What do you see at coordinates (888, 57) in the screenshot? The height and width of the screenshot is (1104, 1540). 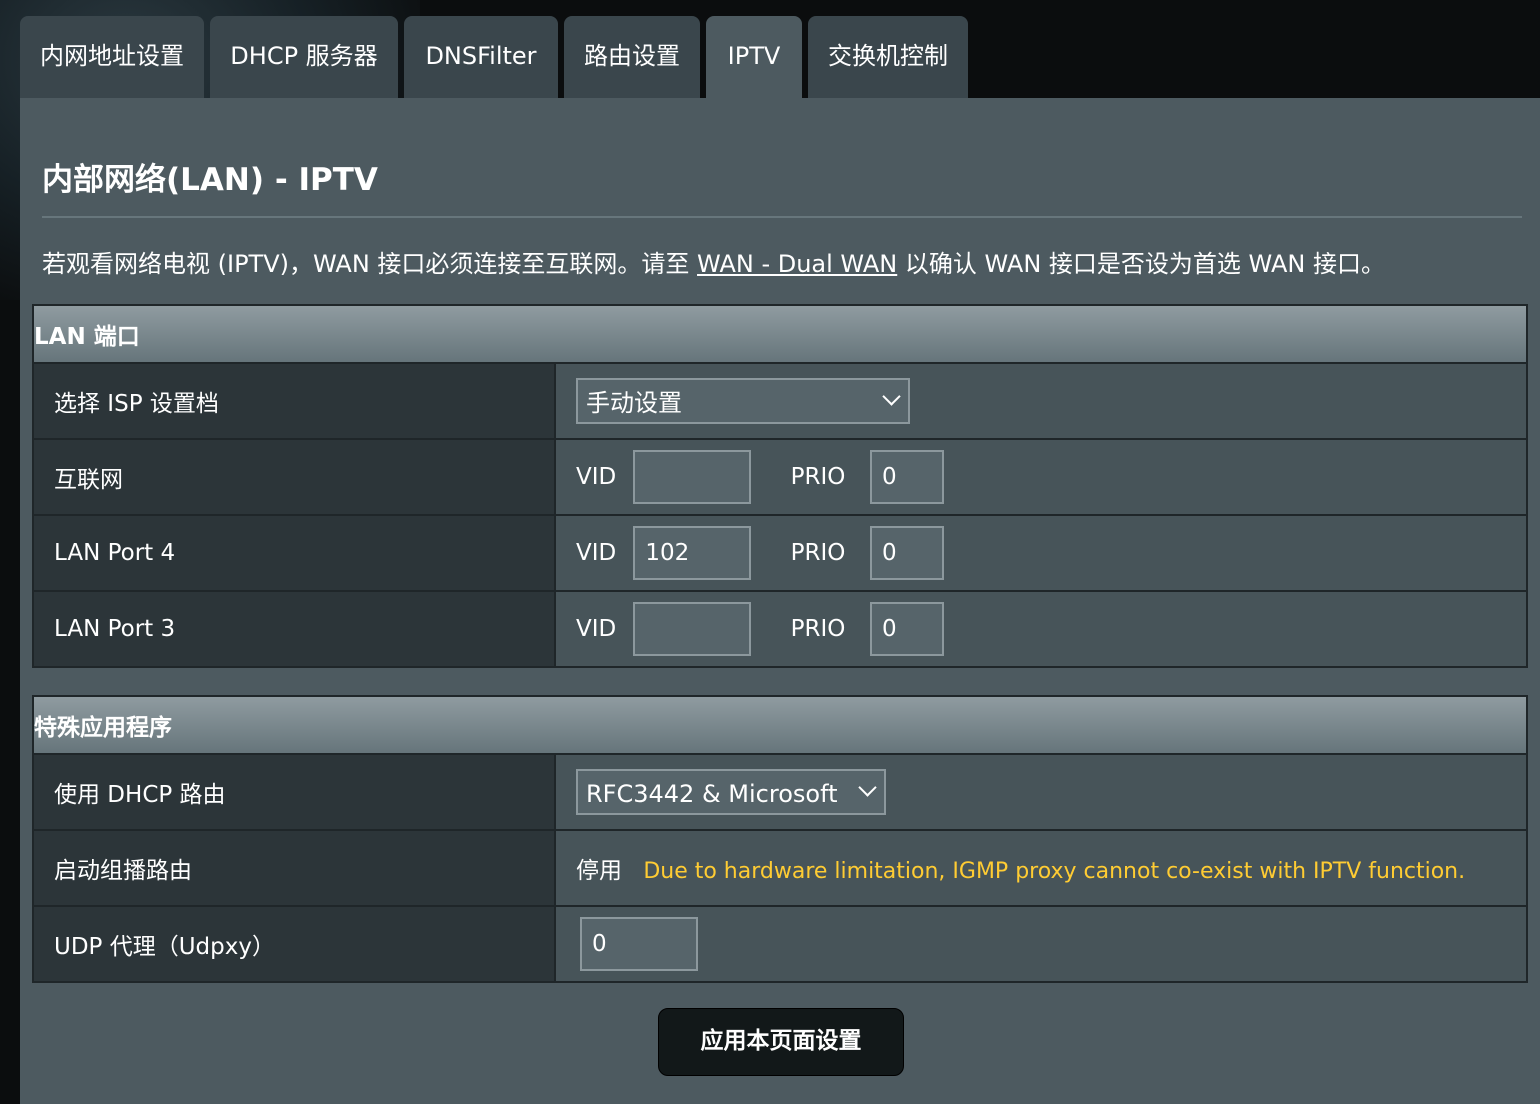 I see `tab-switch-control: 交换机控制` at bounding box center [888, 57].